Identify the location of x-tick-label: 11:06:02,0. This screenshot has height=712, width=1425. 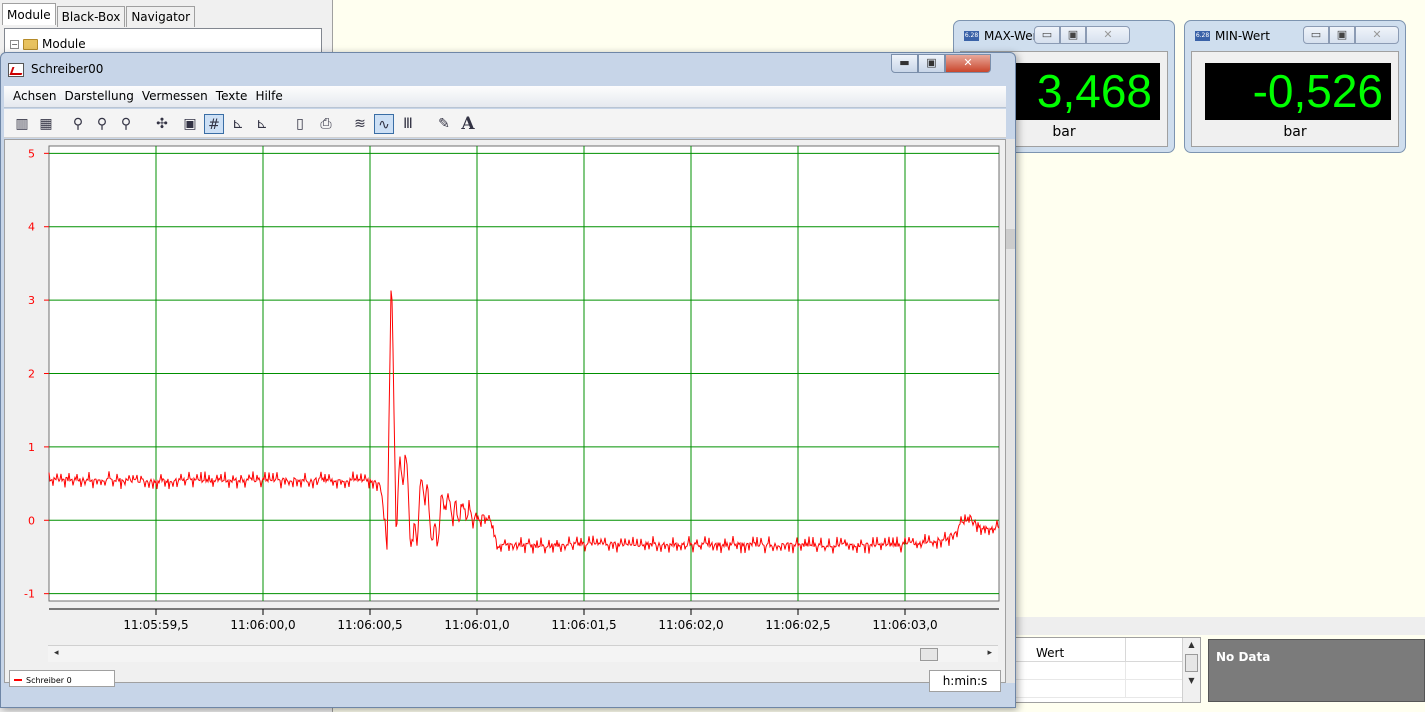
(690, 625).